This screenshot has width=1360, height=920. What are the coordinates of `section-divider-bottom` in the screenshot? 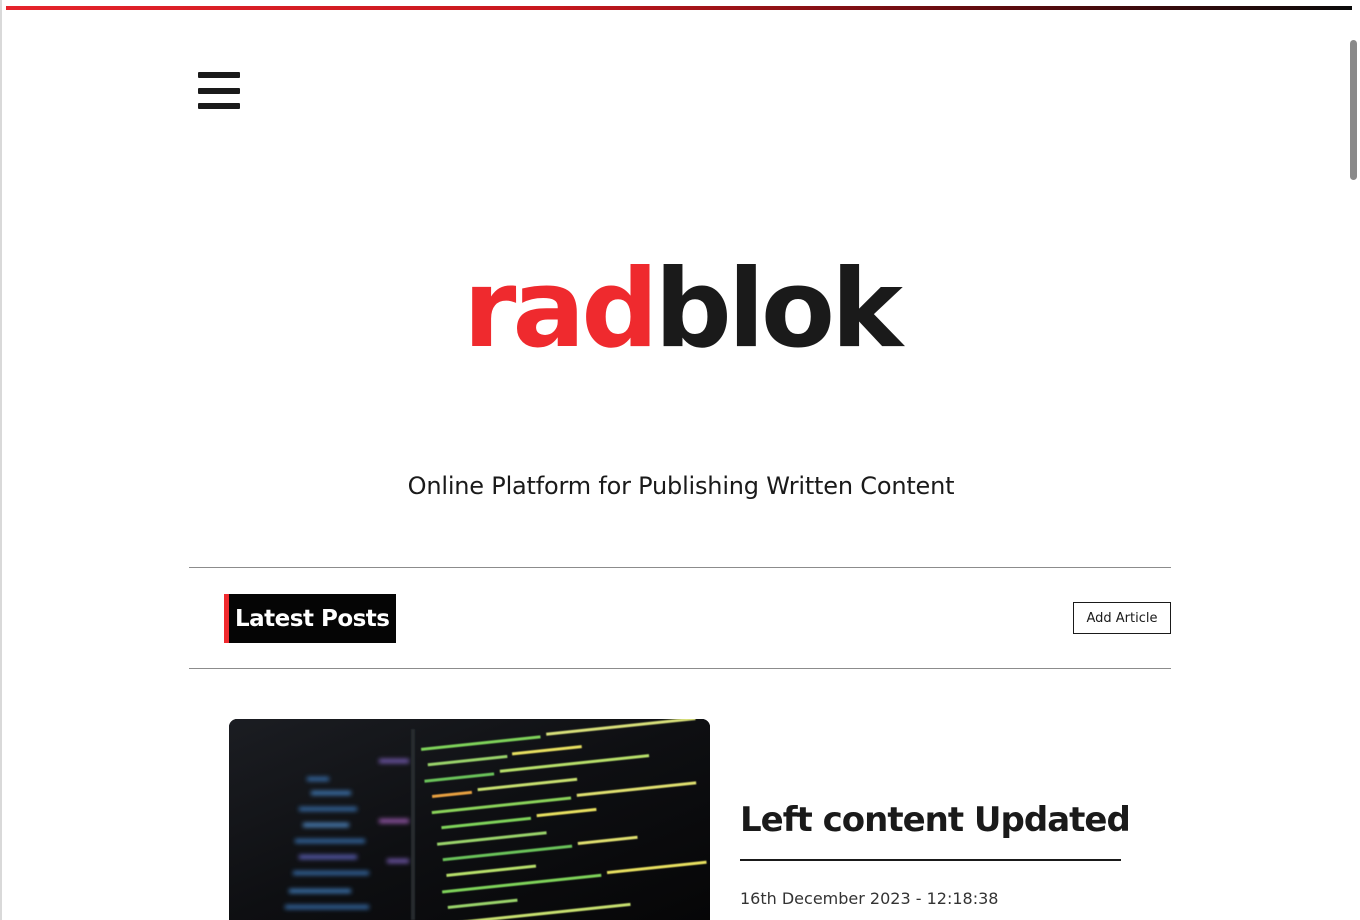 It's located at (680, 668).